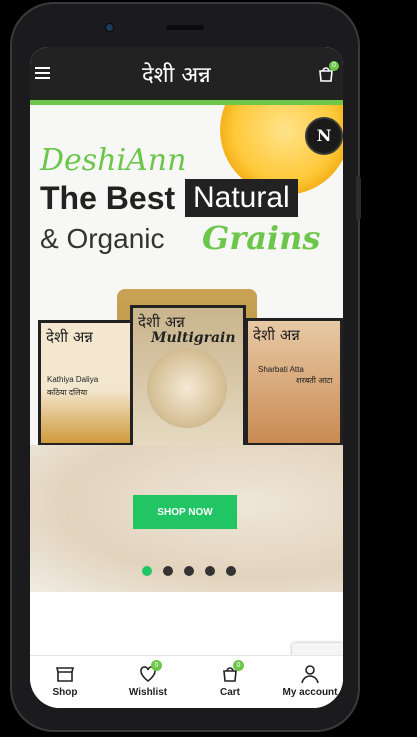 This screenshot has height=737, width=417. Describe the element at coordinates (314, 380) in the screenshot. I see `pack-subname: शरबती आटा` at that location.